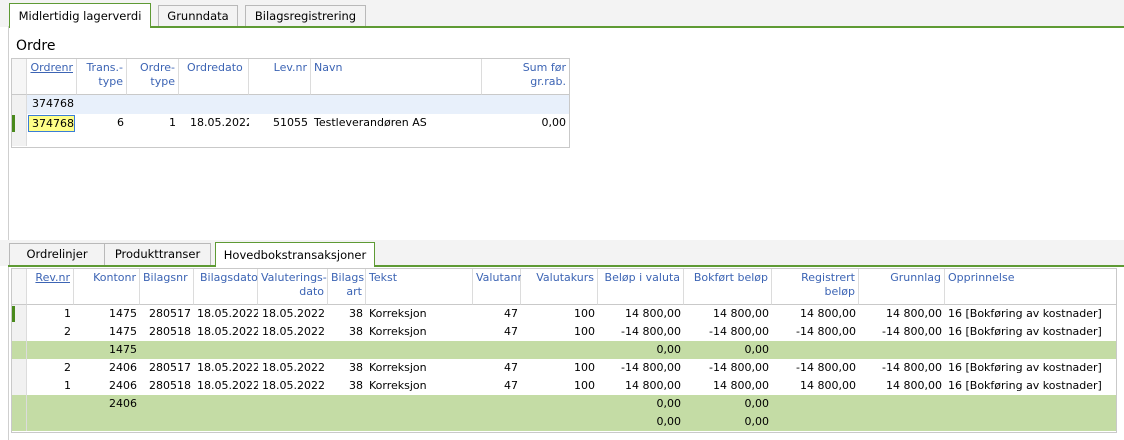  What do you see at coordinates (739, 331) in the screenshot?
I see `bokfort-cell: -14 800,00` at bounding box center [739, 331].